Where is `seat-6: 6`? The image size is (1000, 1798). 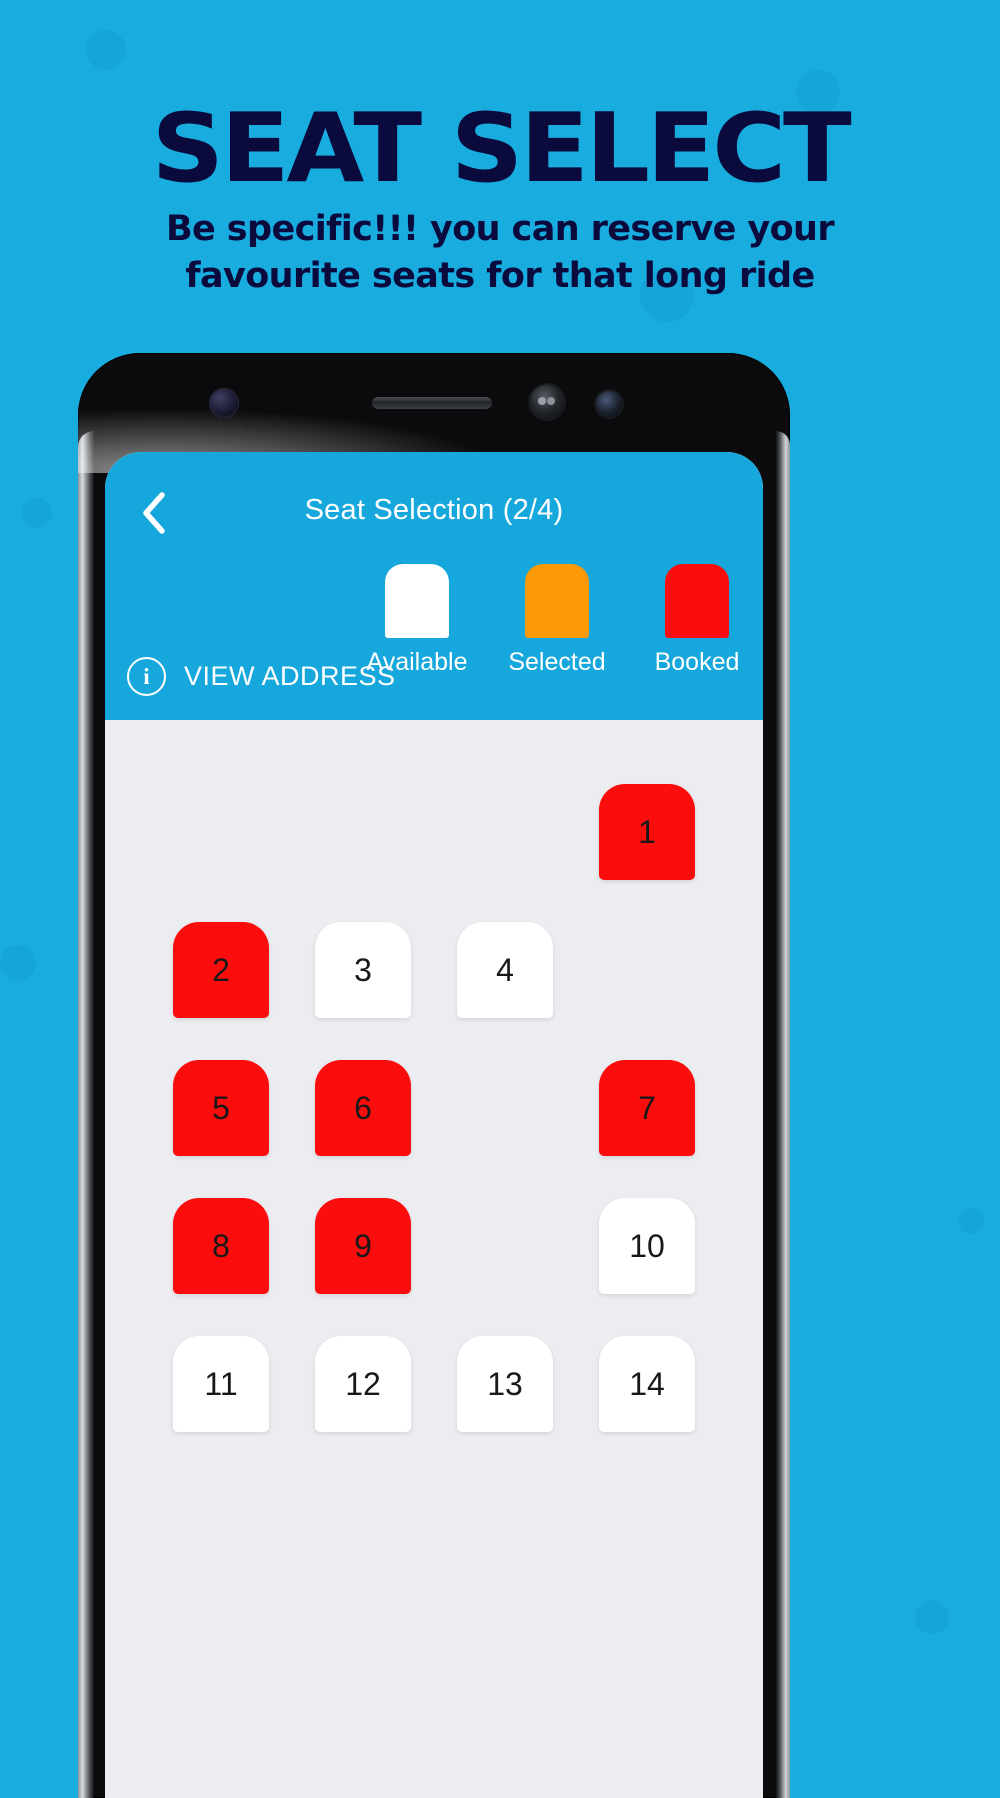
seat-6: 6 is located at coordinates (363, 1108).